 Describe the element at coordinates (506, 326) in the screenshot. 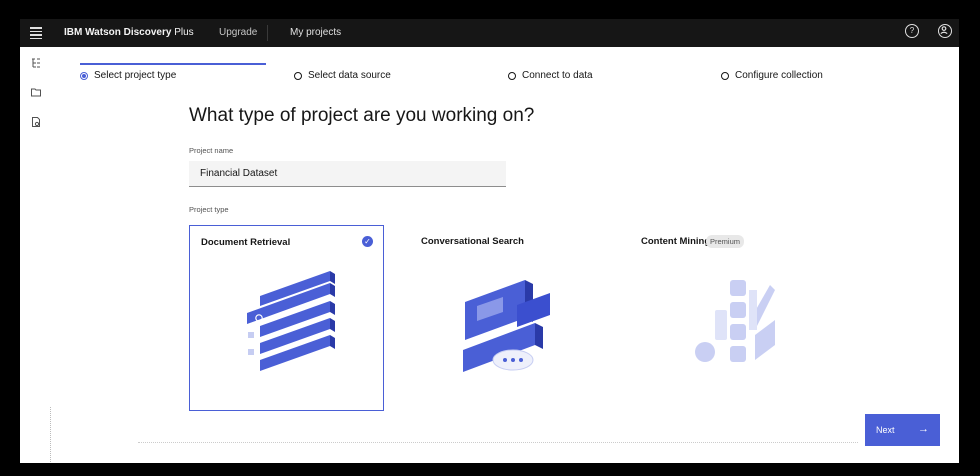

I see `conversational-search-illustration` at that location.